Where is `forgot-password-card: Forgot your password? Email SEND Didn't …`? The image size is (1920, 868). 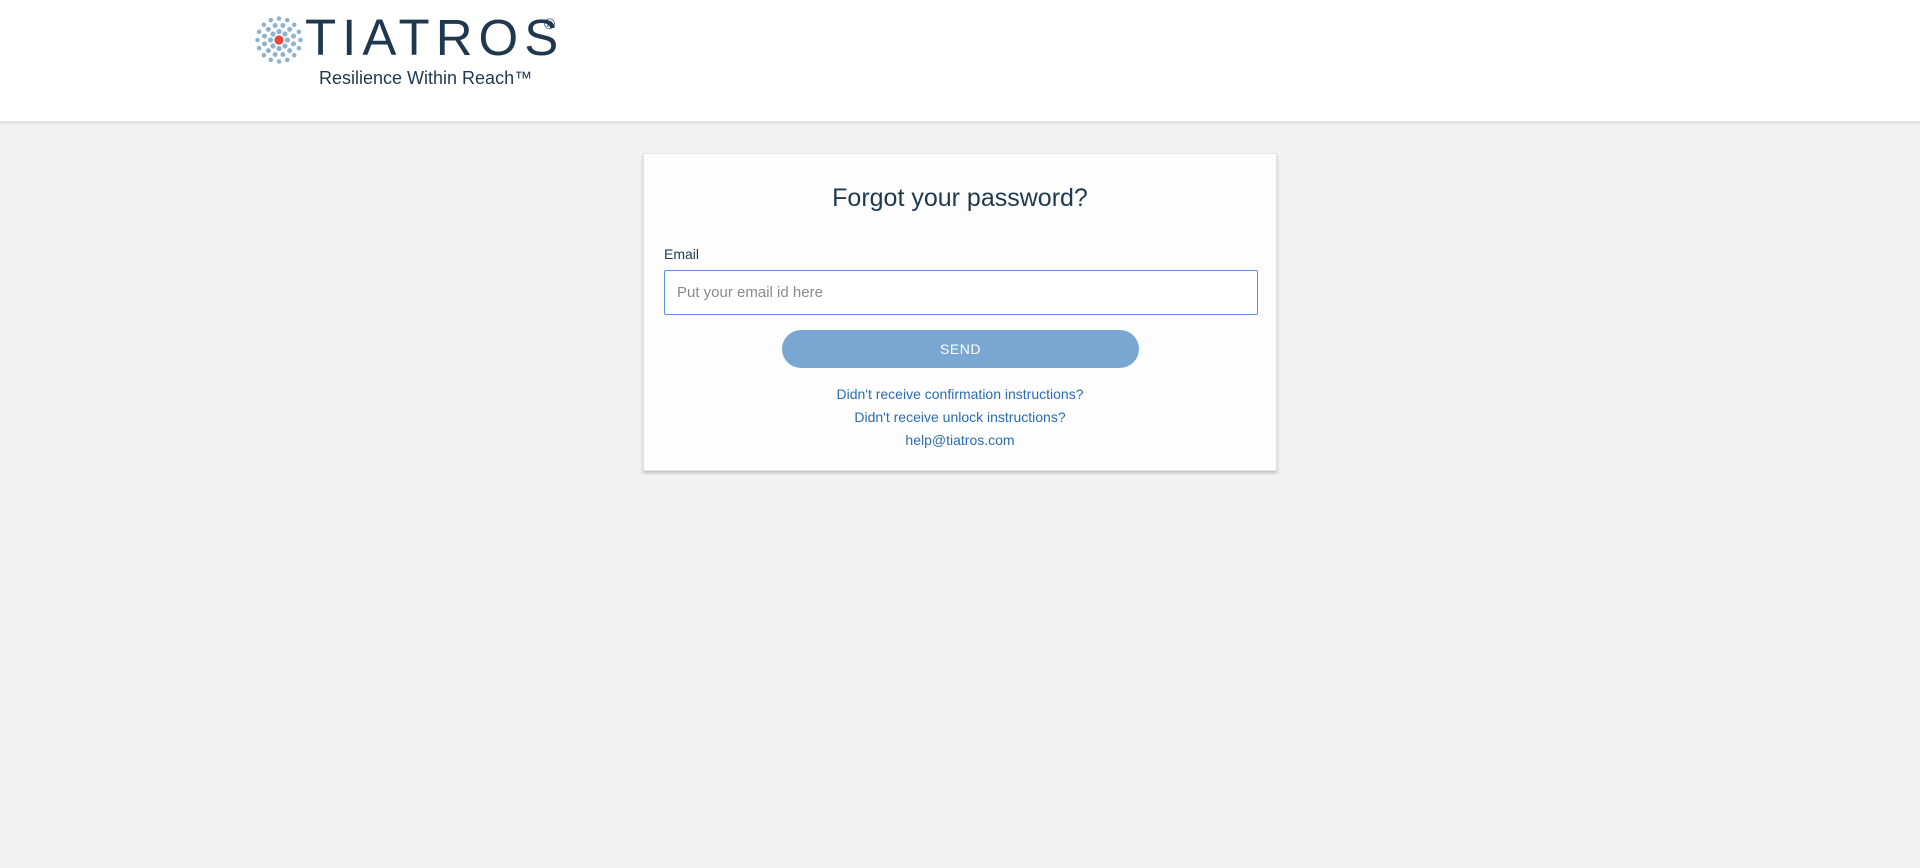 forgot-password-card: Forgot your password? Email SEND Didn't … is located at coordinates (960, 312).